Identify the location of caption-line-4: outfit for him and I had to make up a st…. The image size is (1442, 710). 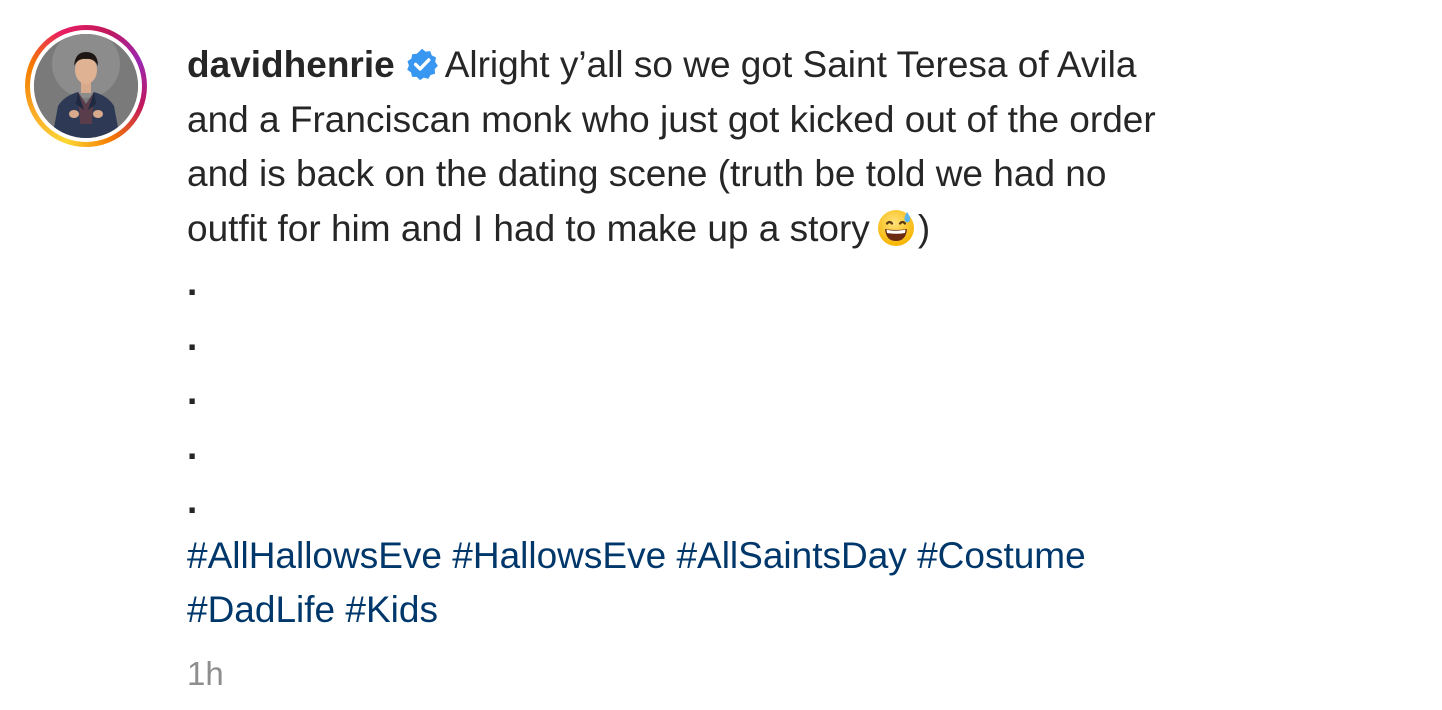
(797, 229).